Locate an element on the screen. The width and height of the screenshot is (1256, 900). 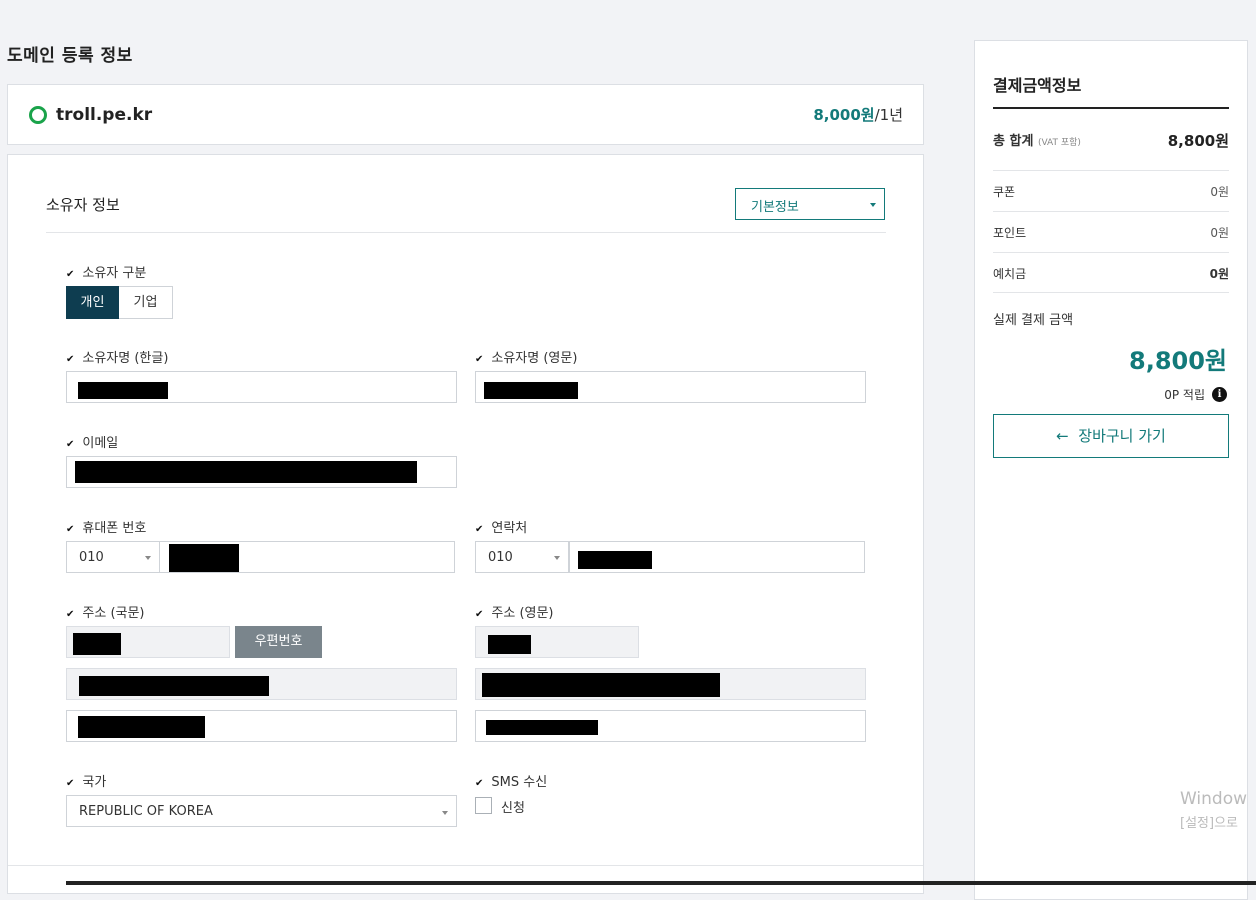
address-kr-line1-input is located at coordinates (261, 684).